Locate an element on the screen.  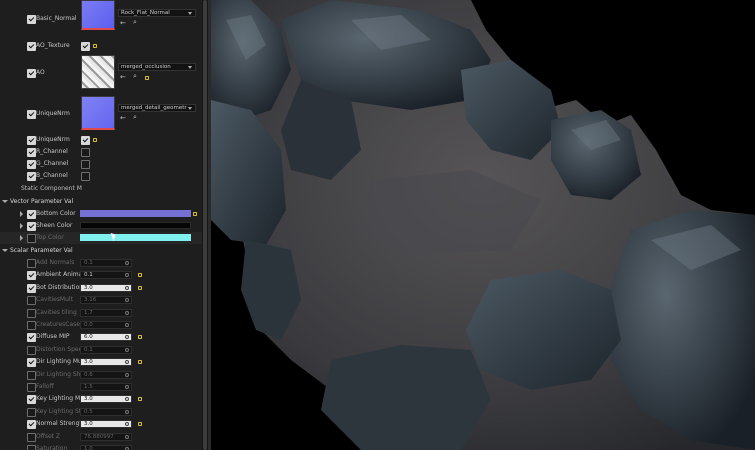
top-color-swatch is located at coordinates (135, 237).